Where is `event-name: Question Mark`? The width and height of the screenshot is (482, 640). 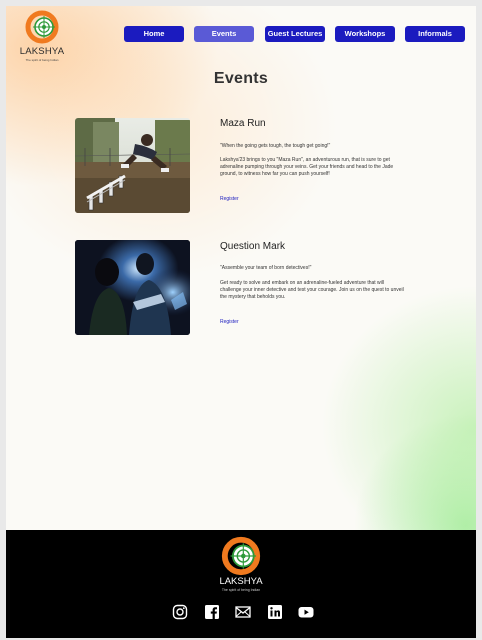 event-name: Question Mark is located at coordinates (253, 246).